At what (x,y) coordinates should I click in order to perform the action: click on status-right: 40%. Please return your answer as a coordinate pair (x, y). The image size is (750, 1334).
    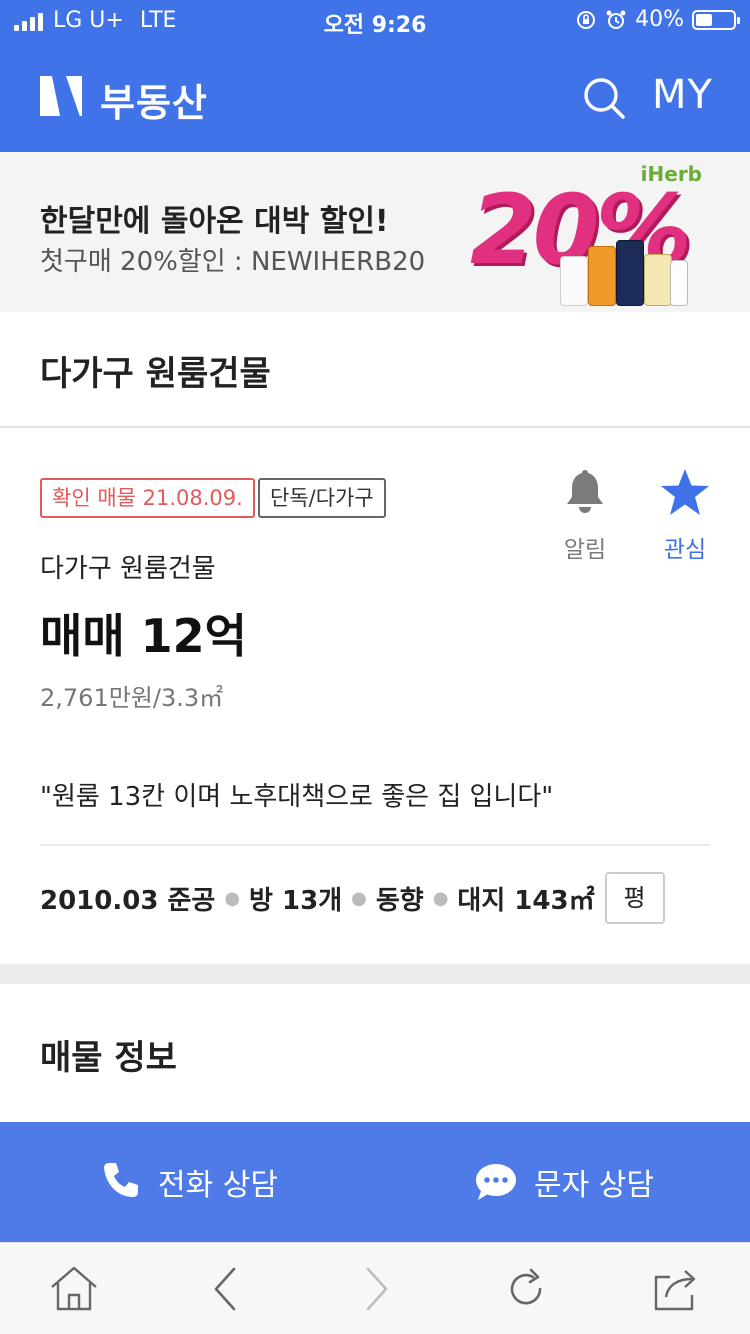
    Looking at the image, I should click on (657, 19).